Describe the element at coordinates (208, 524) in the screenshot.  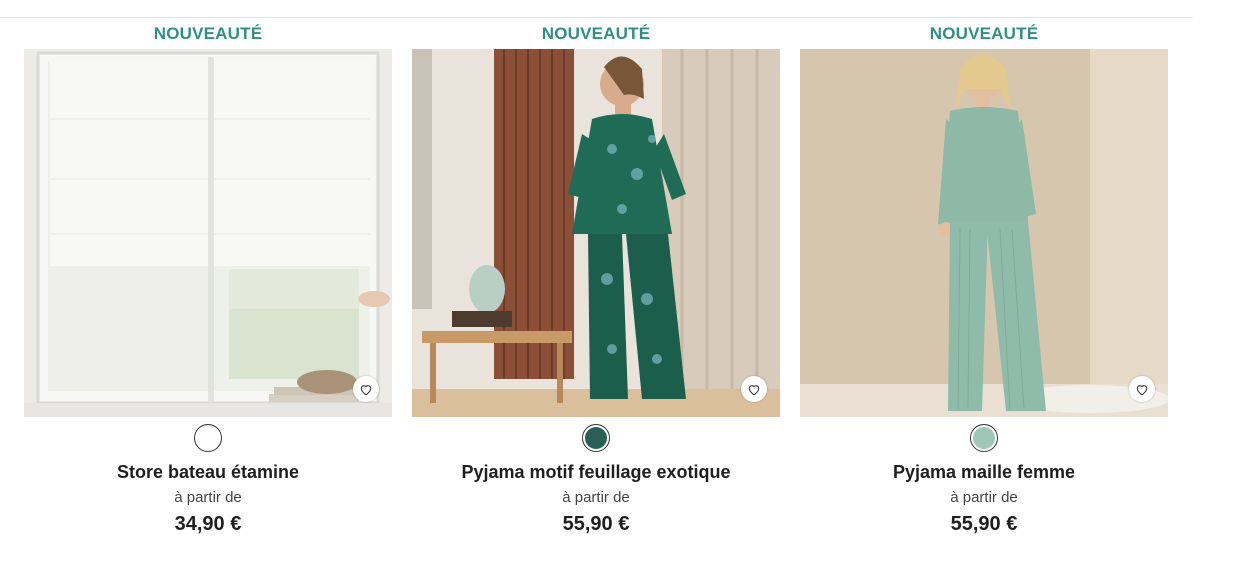
I see `product-price: 34,90 €` at that location.